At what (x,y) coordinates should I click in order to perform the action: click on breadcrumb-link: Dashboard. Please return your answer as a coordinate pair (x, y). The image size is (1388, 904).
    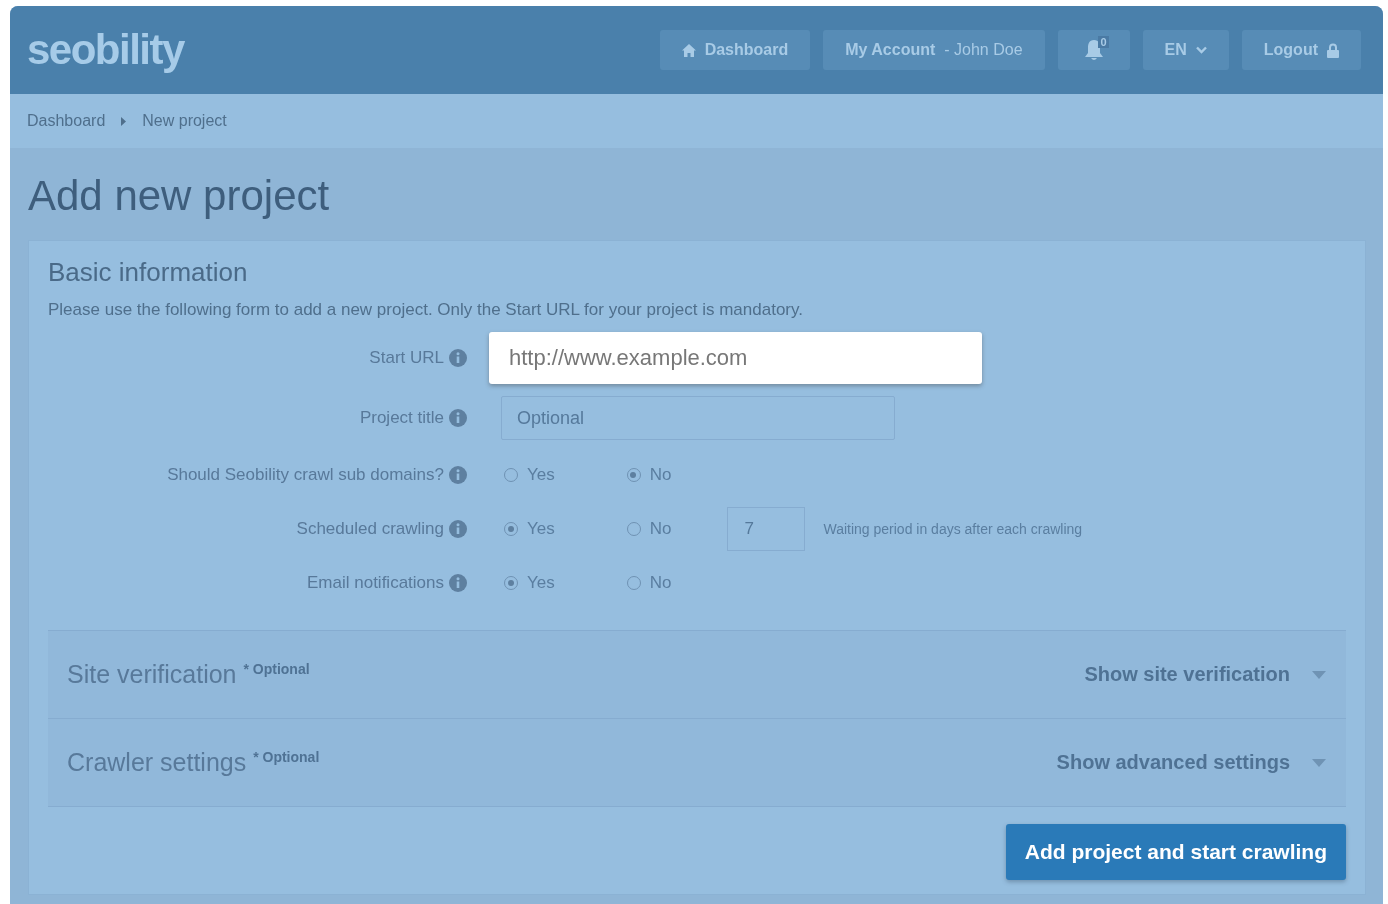
    Looking at the image, I should click on (66, 121).